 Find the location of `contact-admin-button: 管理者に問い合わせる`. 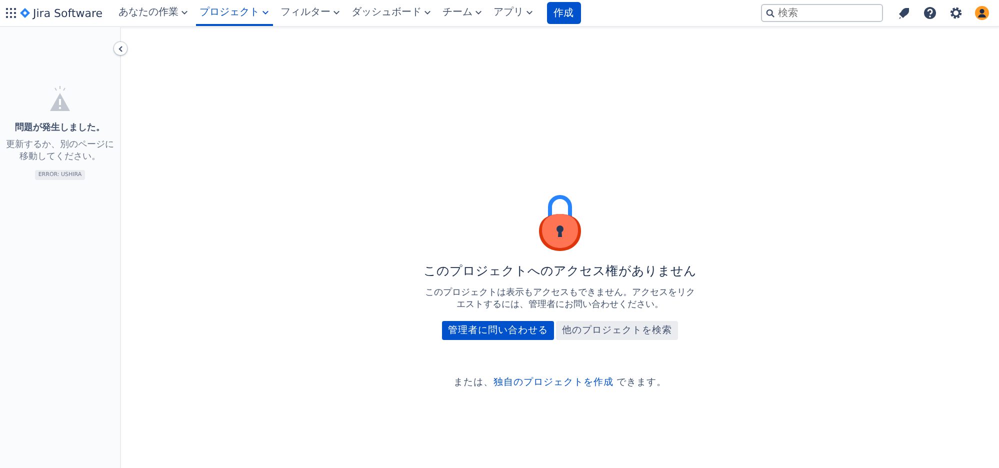

contact-admin-button: 管理者に問い合わせる is located at coordinates (498, 330).